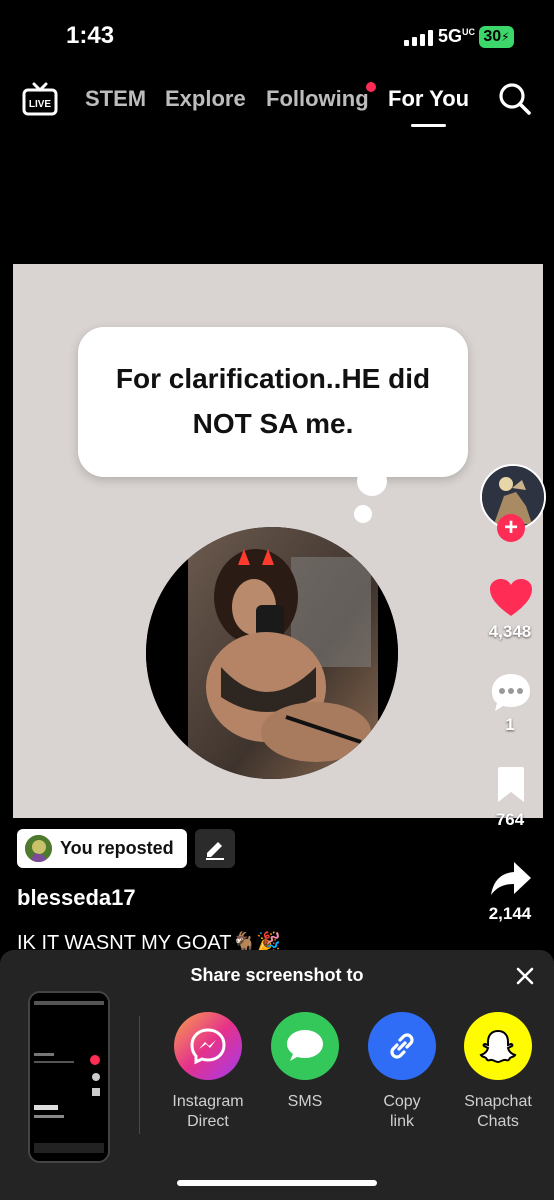 Image resolution: width=554 pixels, height=1200 pixels. I want to click on home-indicator, so click(277, 1183).